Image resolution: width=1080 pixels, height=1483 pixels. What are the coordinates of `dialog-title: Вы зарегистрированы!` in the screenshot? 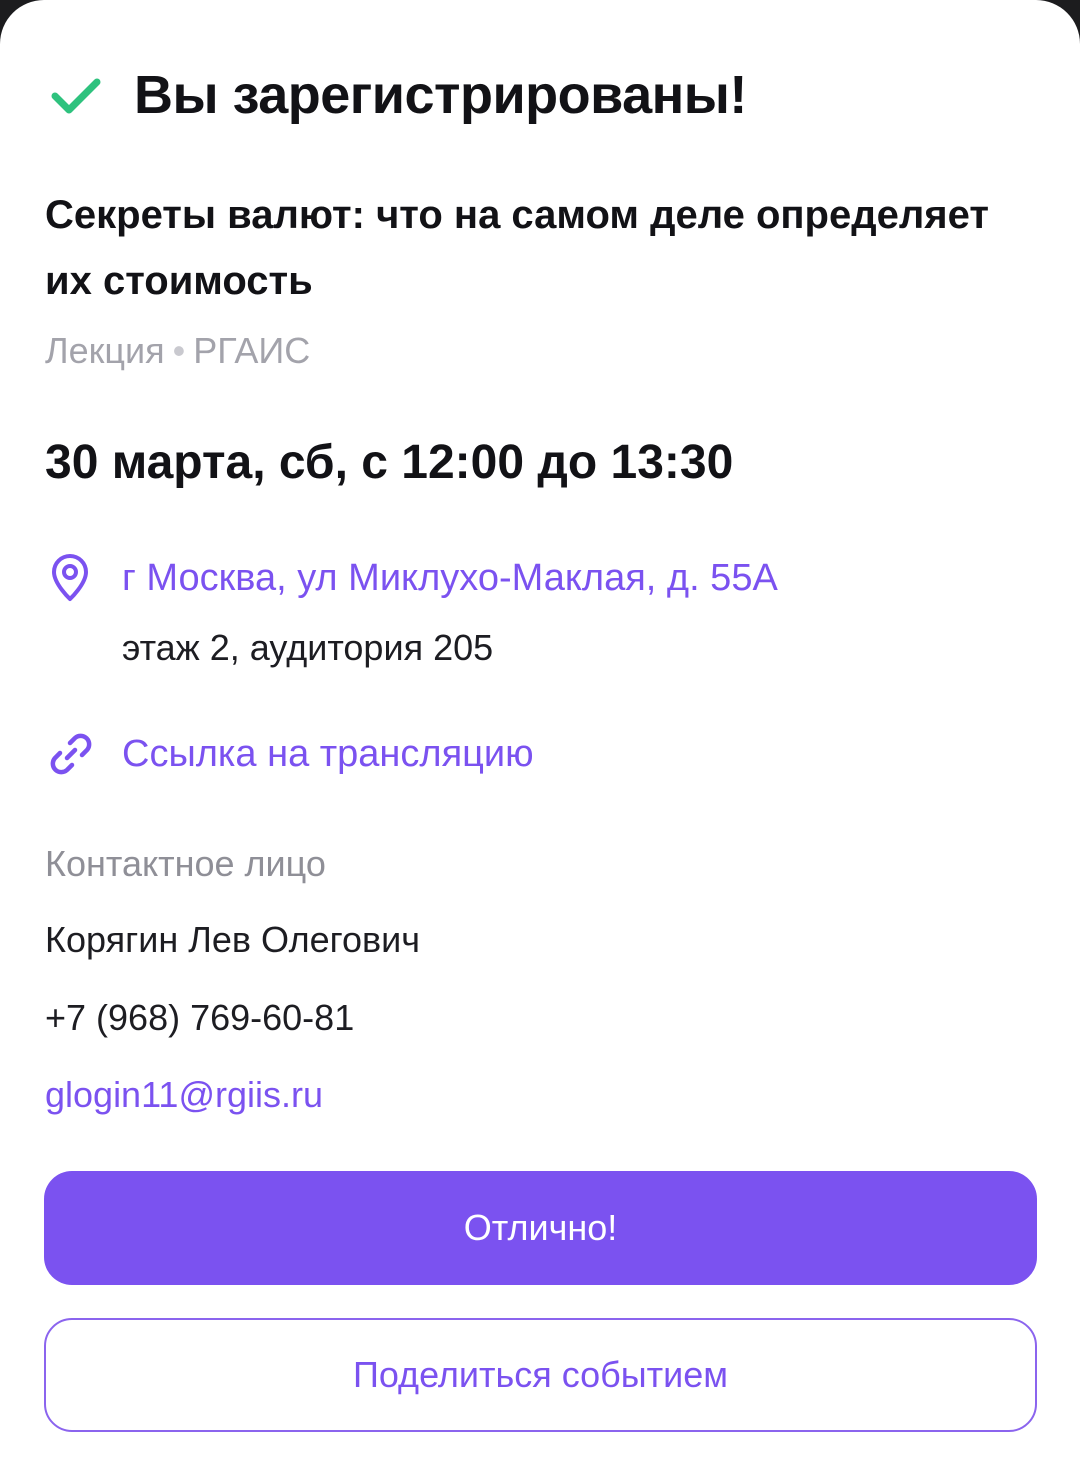 It's located at (440, 95).